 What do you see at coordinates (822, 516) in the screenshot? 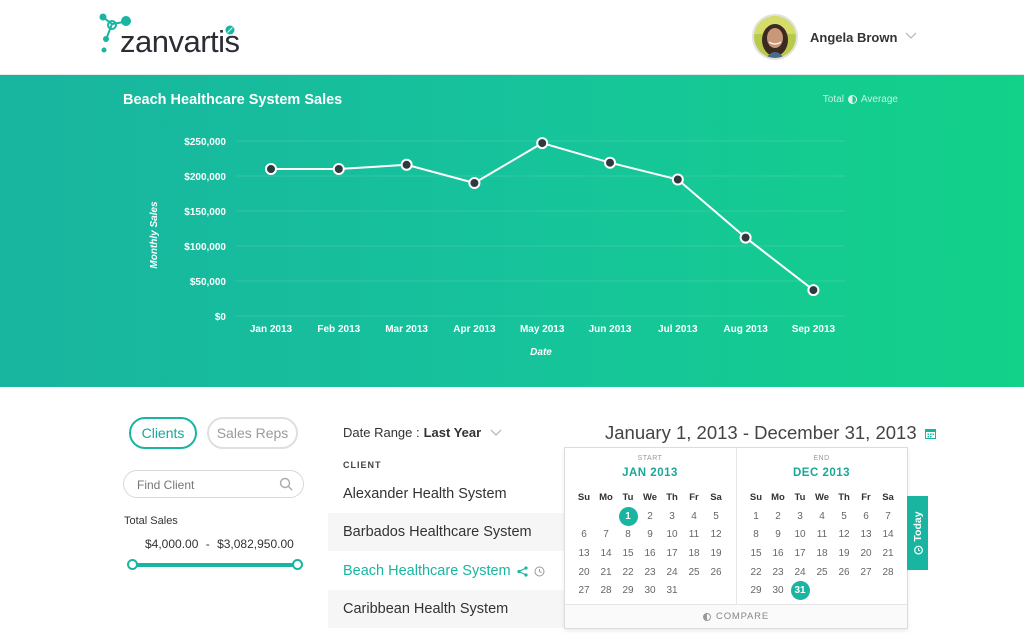
I see `end-day: 4` at bounding box center [822, 516].